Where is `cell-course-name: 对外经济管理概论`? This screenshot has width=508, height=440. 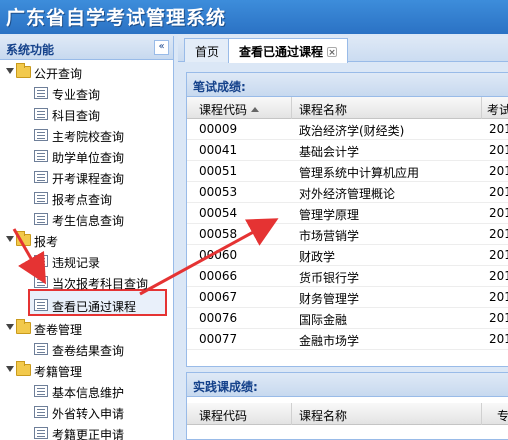
cell-course-name: 对外经济管理概论 is located at coordinates (347, 194).